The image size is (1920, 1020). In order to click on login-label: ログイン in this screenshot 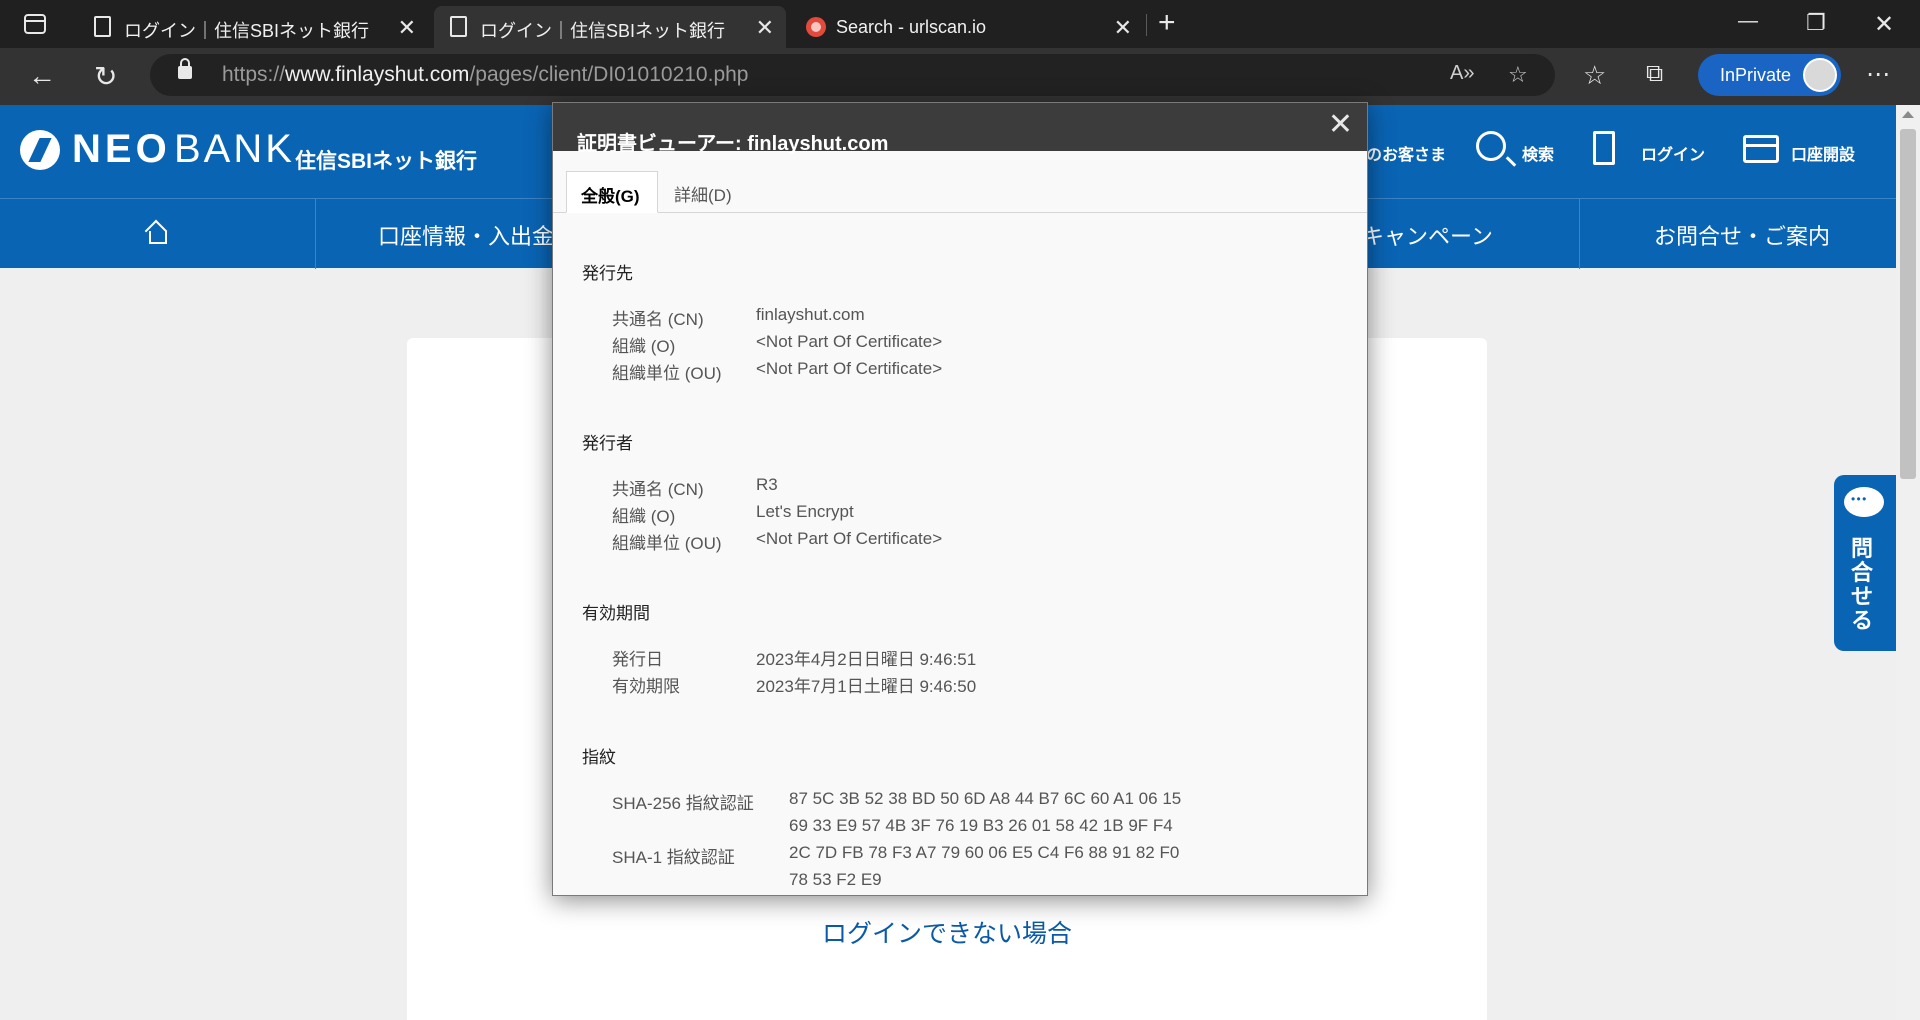, I will do `click(1673, 155)`.